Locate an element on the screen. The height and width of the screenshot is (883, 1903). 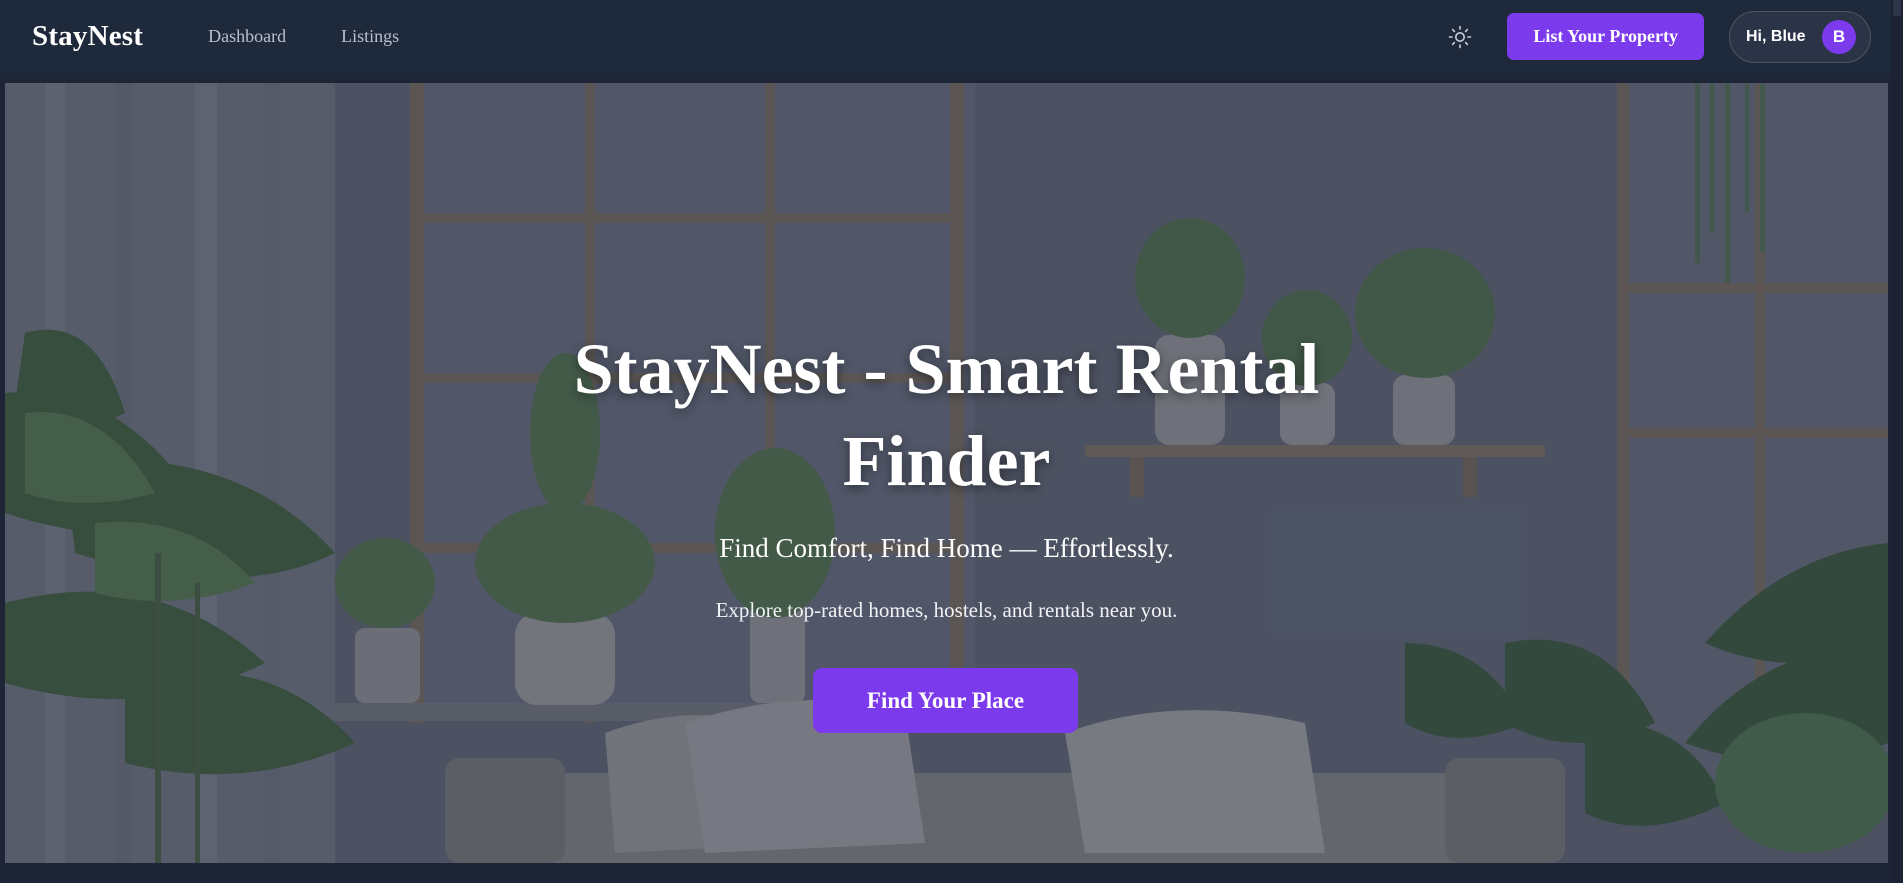
user-greeting: Hi, Blue is located at coordinates (1776, 36).